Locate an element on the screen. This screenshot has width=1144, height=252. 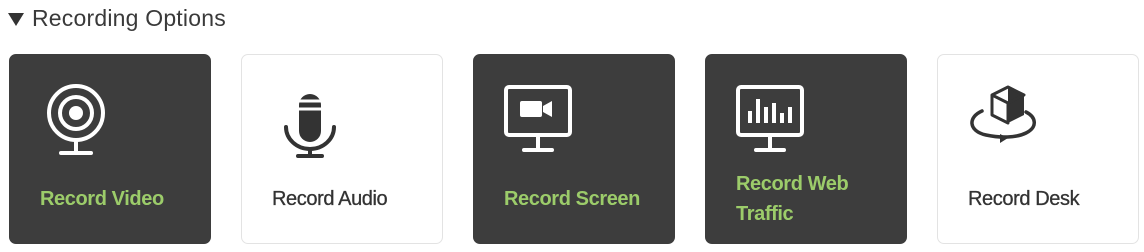
option-label: Record Web Traffic is located at coordinates (792, 199).